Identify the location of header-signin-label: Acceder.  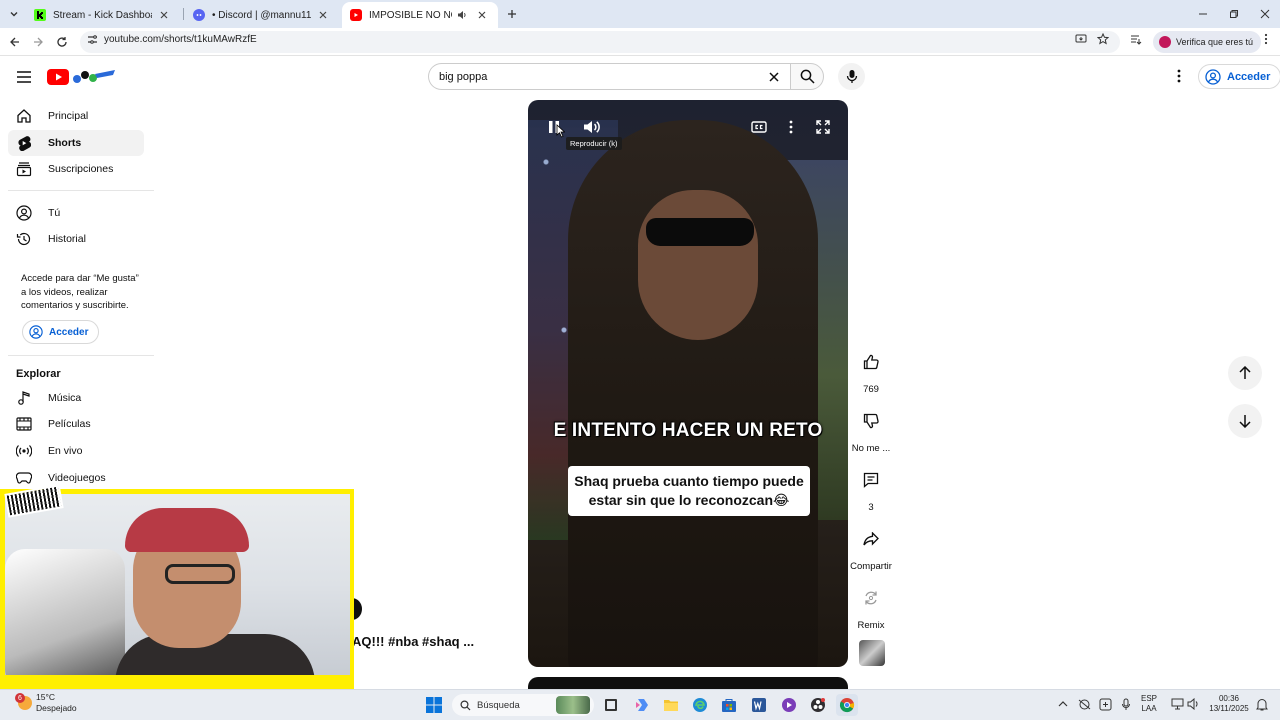
(1249, 76).